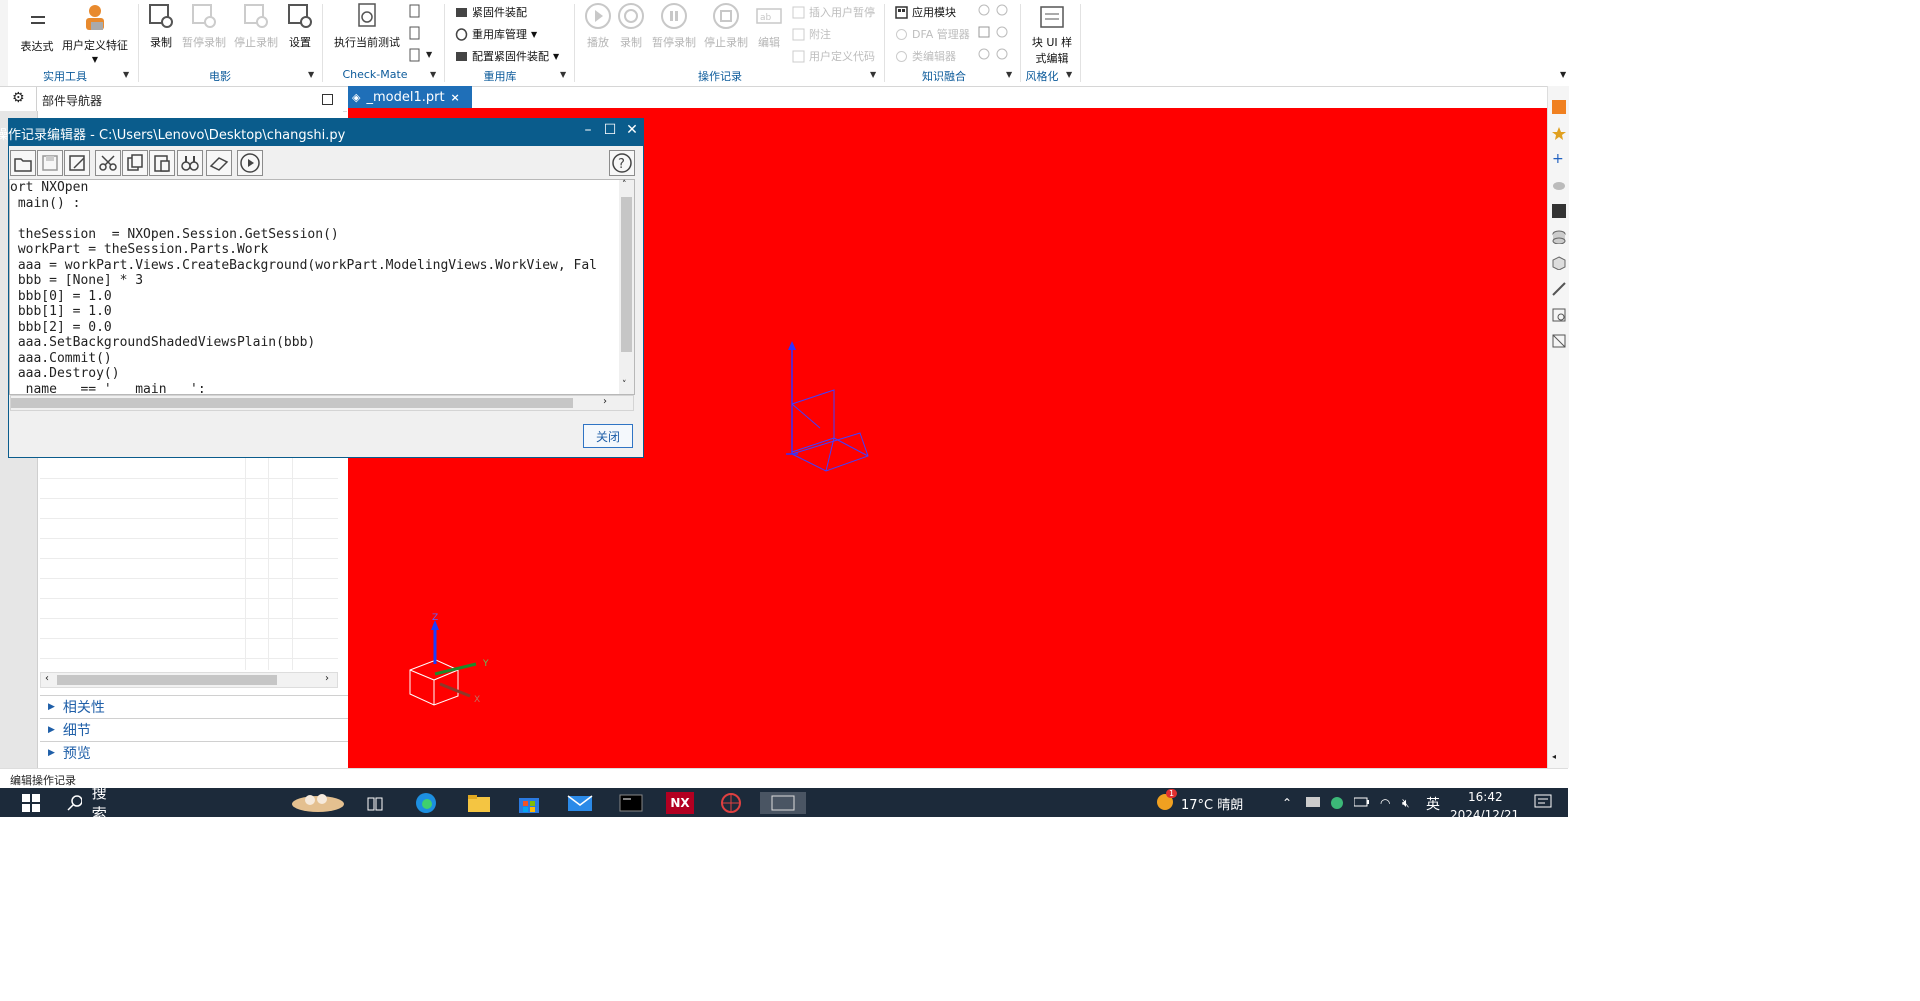  What do you see at coordinates (303, 204) in the screenshot?
I see `code-line: main() :` at bounding box center [303, 204].